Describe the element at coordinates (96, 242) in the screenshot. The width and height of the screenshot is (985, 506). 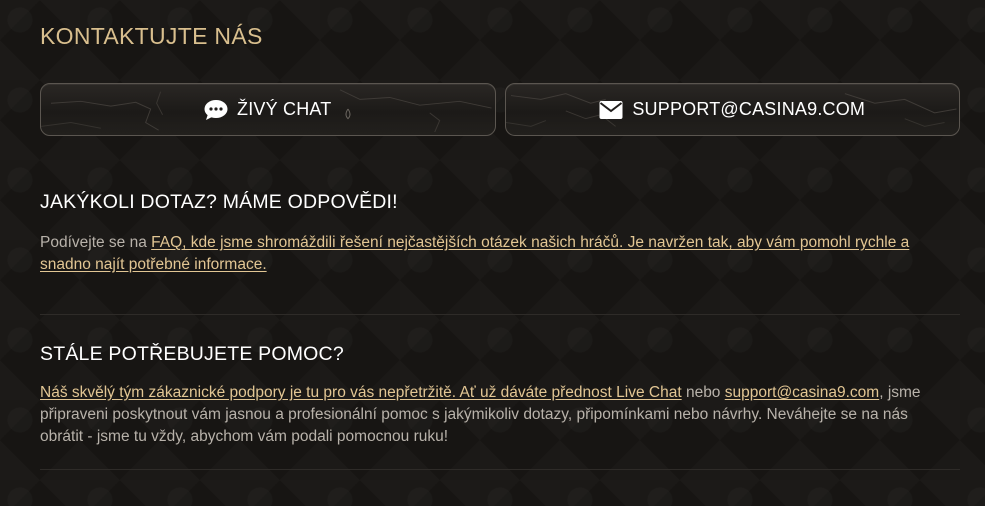
I see `faq-text-intro: Podívejte se na` at that location.